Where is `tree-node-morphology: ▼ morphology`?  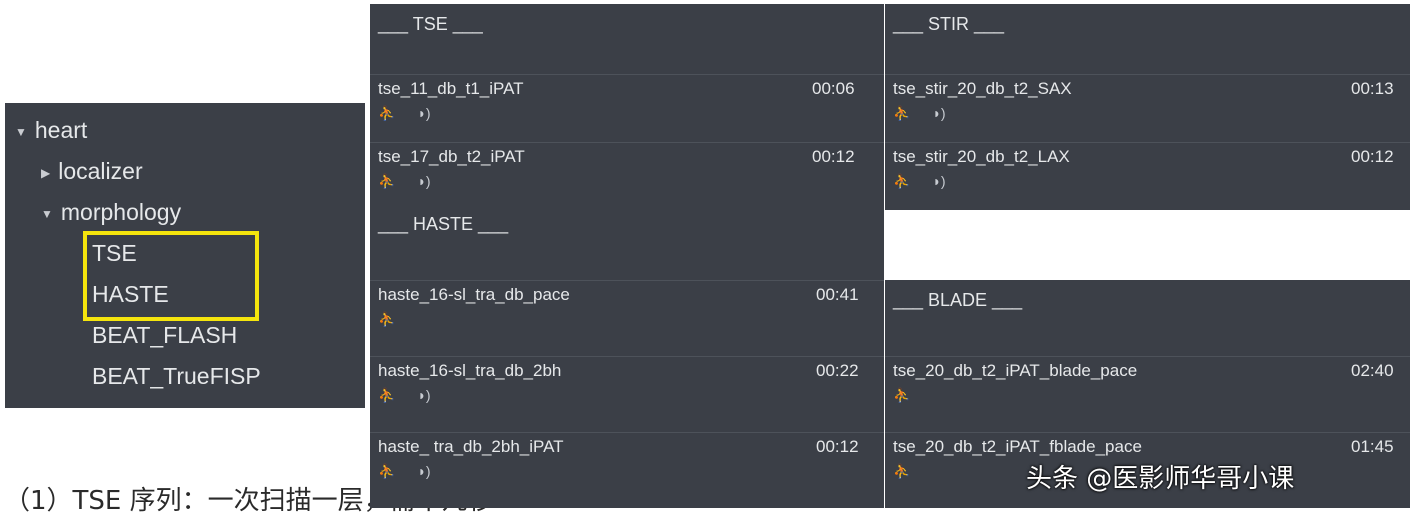
tree-node-morphology: ▼ morphology is located at coordinates (111, 212).